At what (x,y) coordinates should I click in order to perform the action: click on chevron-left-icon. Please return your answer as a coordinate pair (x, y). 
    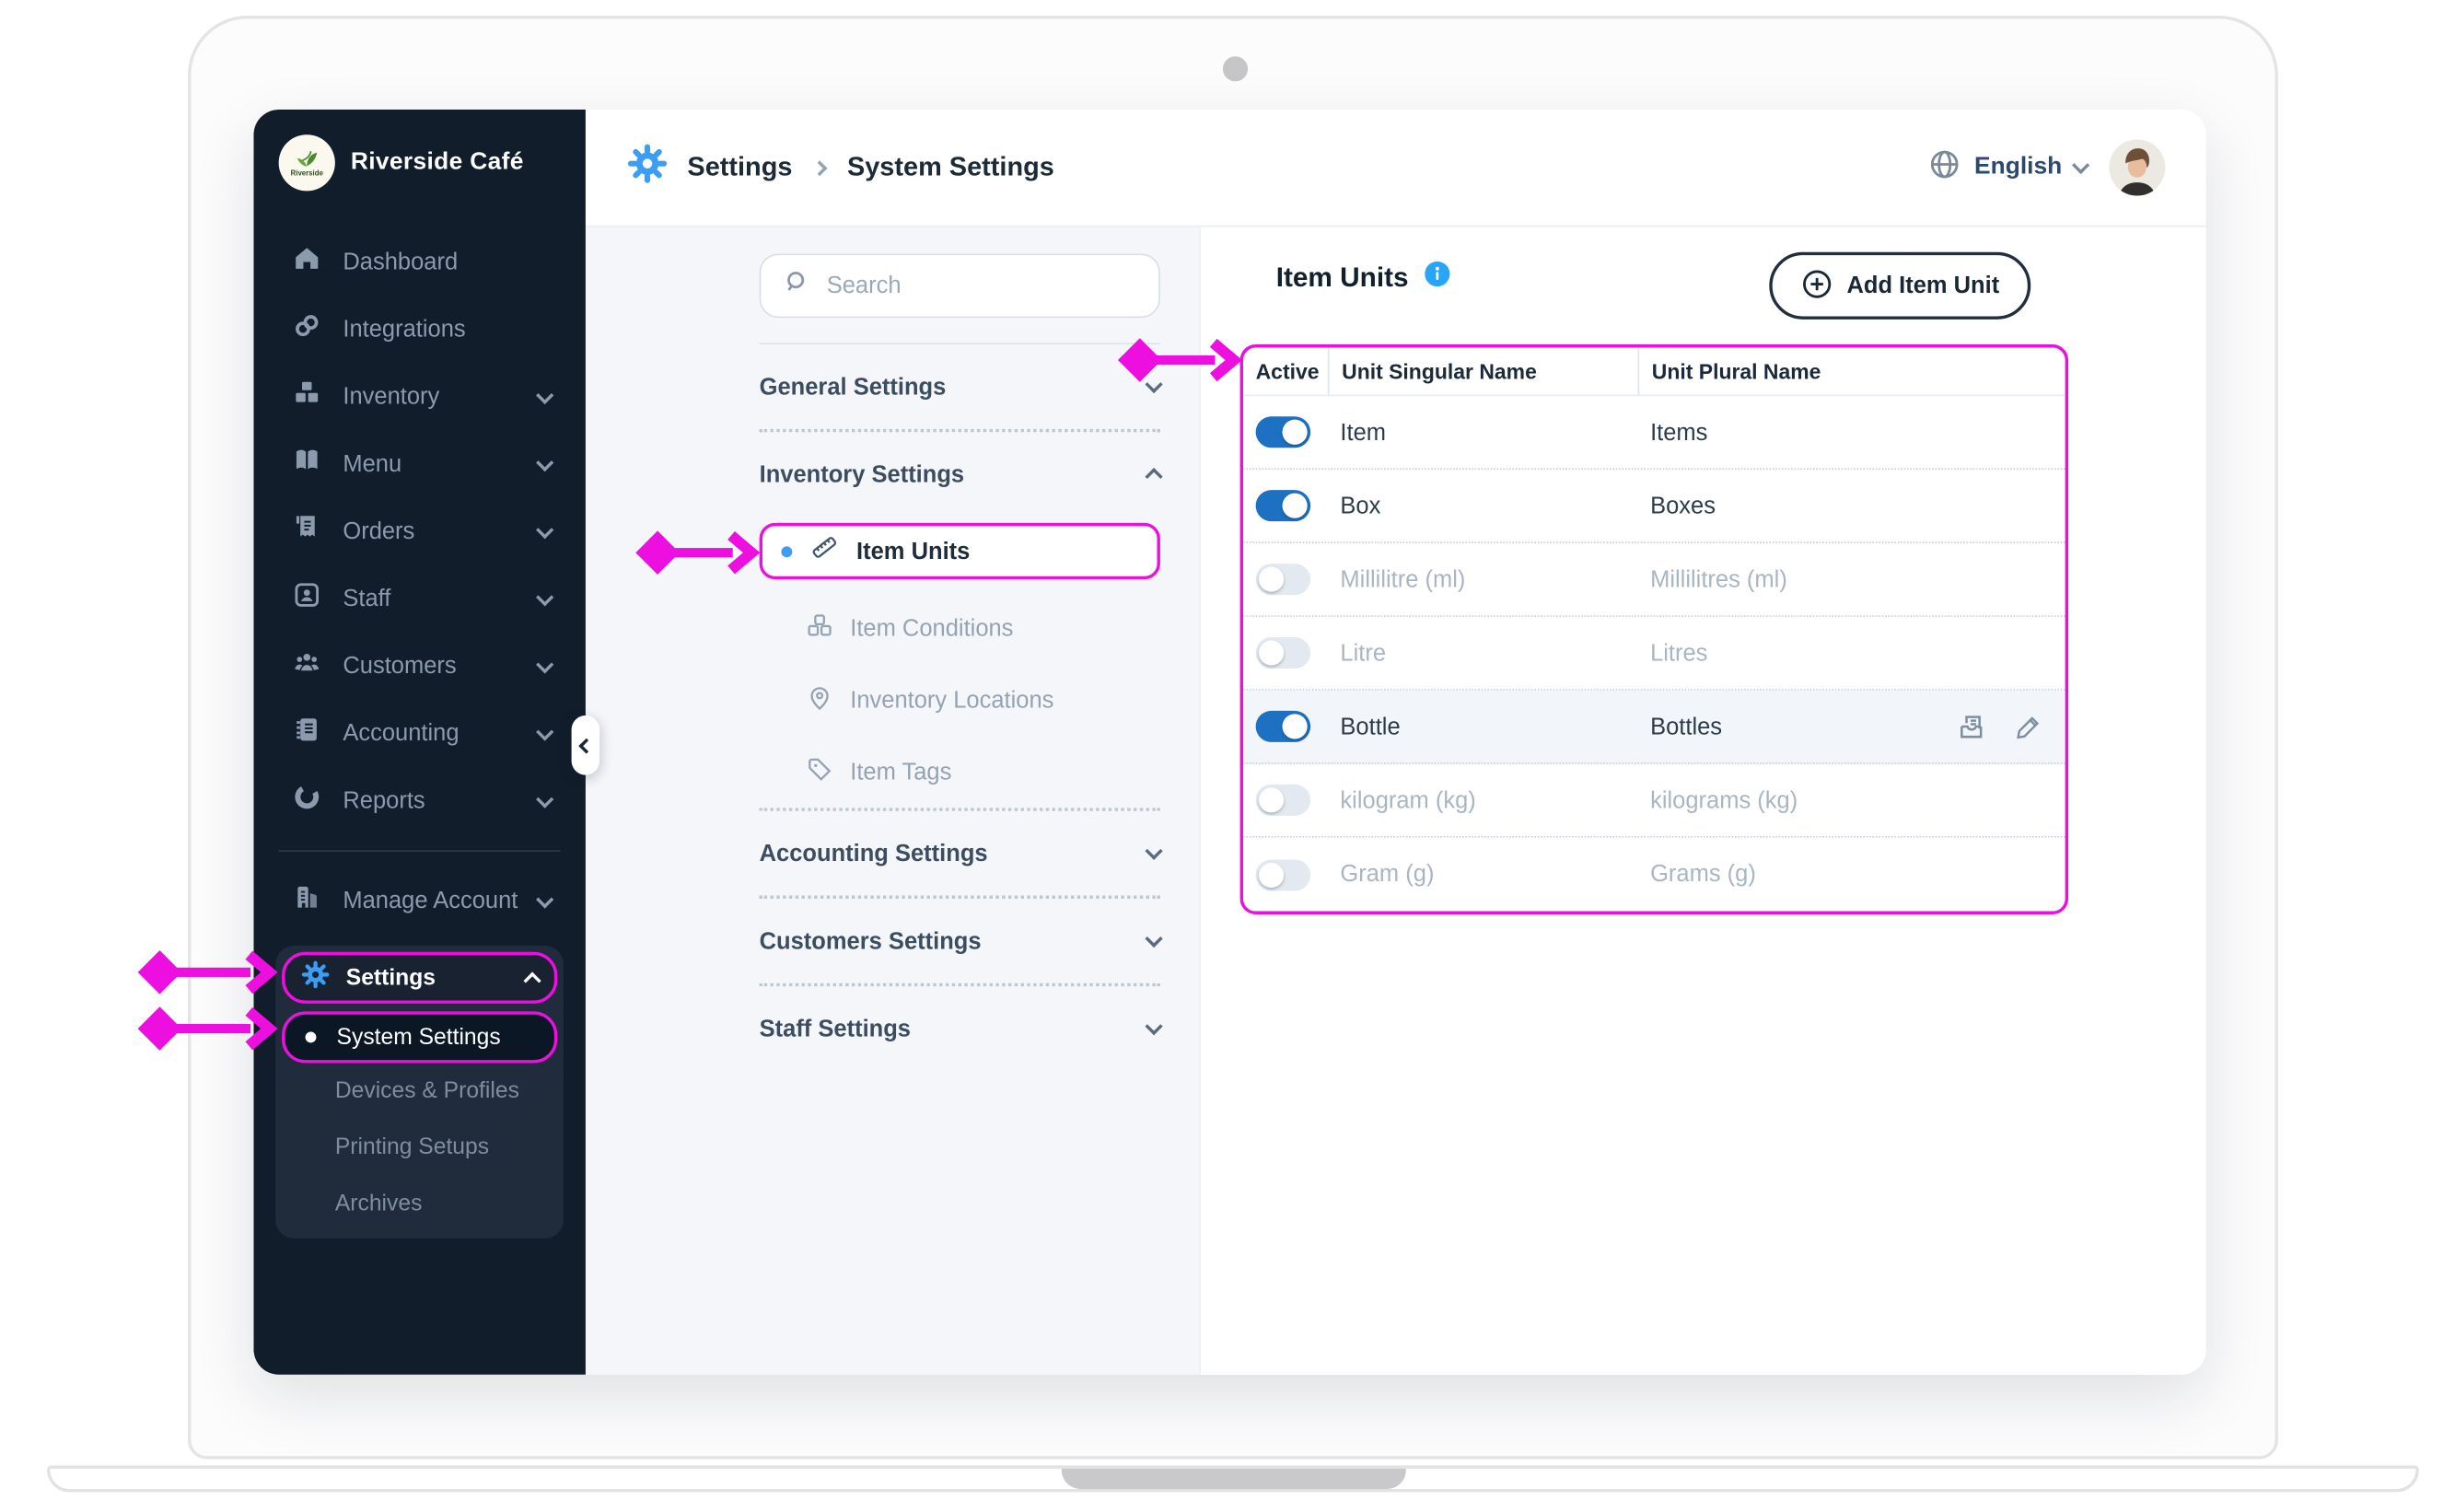
    Looking at the image, I should click on (585, 745).